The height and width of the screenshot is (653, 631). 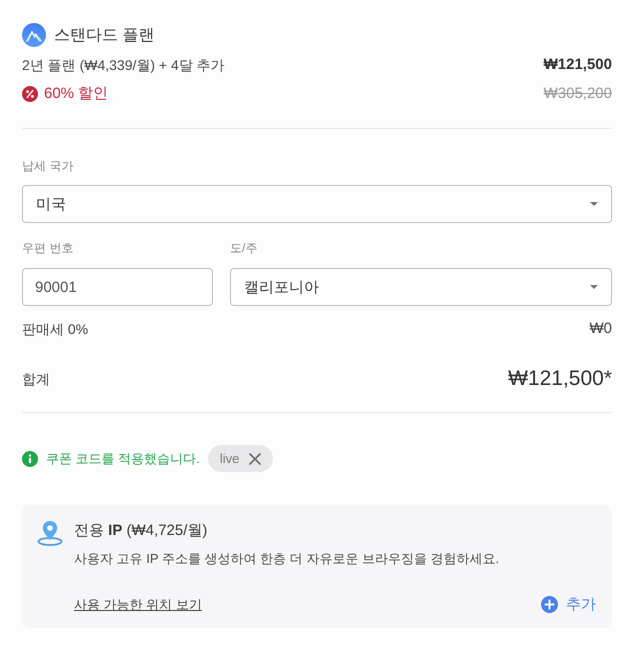 I want to click on original-price: ₩305,200, so click(x=578, y=94).